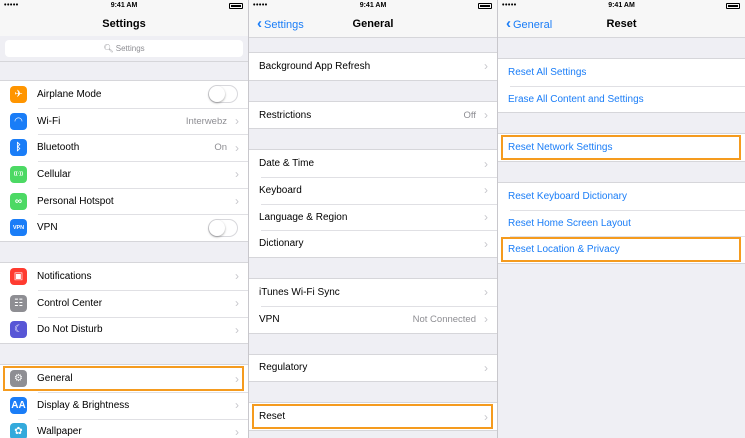 Image resolution: width=745 pixels, height=438 pixels. What do you see at coordinates (621, 72) in the screenshot?
I see `row-reset-all-settings: Reset All Settings` at bounding box center [621, 72].